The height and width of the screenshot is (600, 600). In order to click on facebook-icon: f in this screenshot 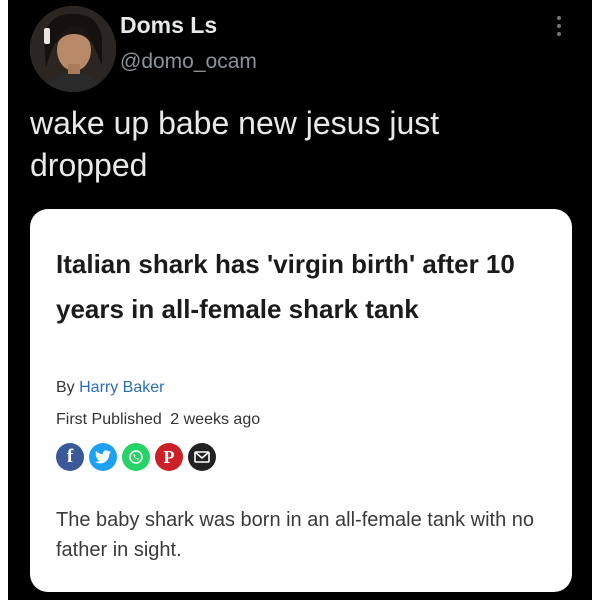, I will do `click(70, 457)`.